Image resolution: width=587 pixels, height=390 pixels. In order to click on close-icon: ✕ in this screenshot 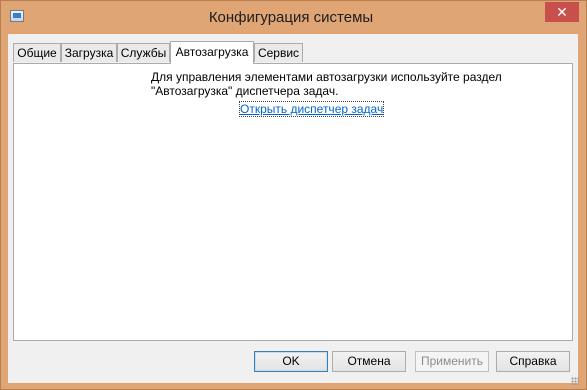, I will do `click(562, 12)`.